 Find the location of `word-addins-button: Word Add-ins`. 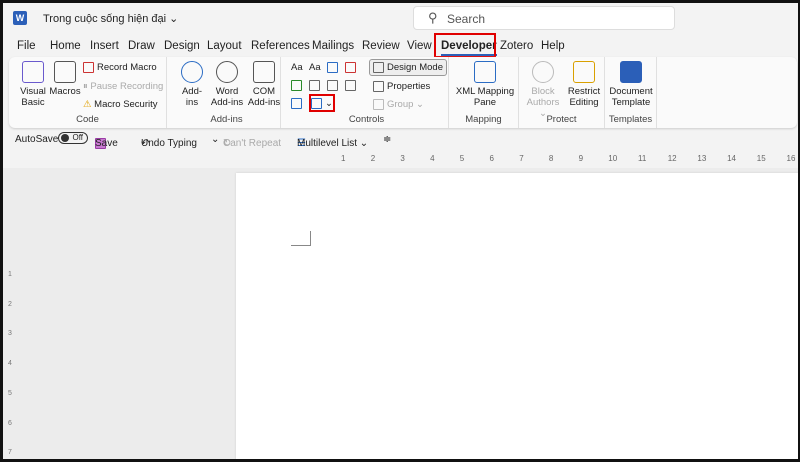

word-addins-button: Word Add-ins is located at coordinates (227, 84).